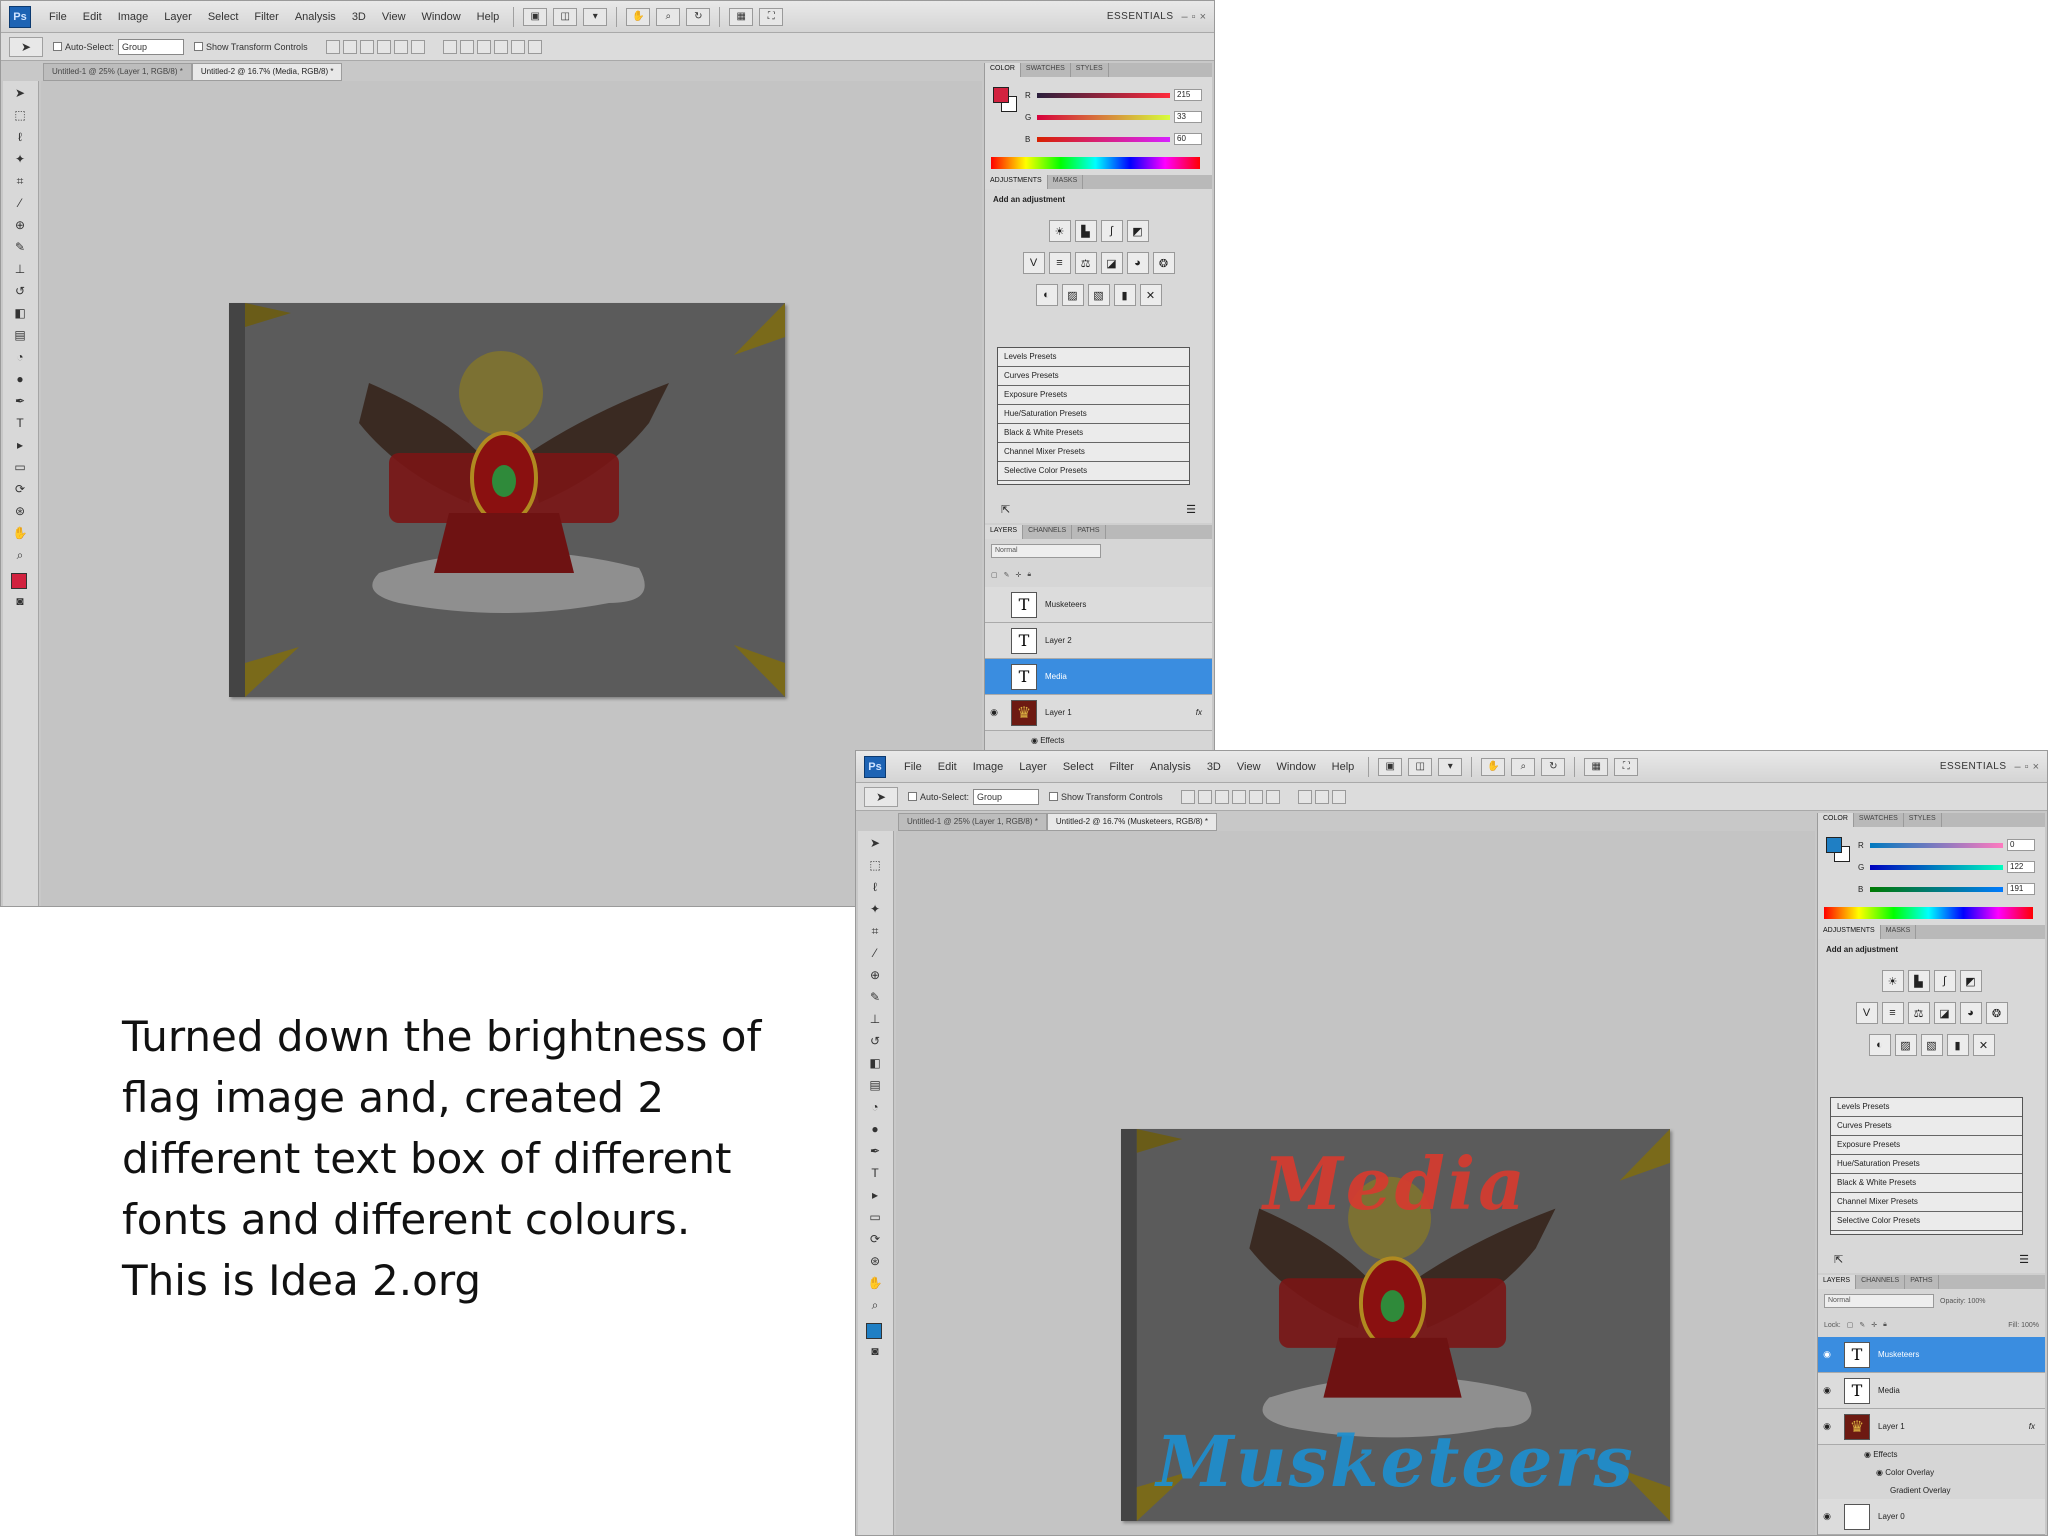 The width and height of the screenshot is (2048, 1536). I want to click on auto-select-target-select: Group, so click(151, 46).